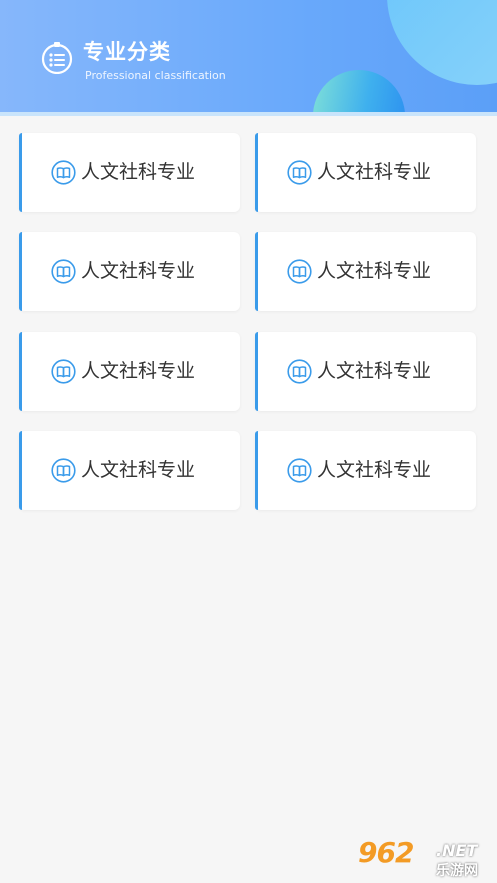  Describe the element at coordinates (386, 852) in the screenshot. I see `watermark-number: 962` at that location.